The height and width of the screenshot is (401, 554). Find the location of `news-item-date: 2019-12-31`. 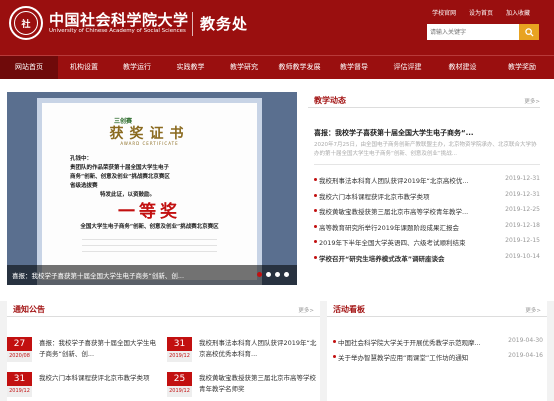

news-item-date: 2019-12-31 is located at coordinates (522, 194).